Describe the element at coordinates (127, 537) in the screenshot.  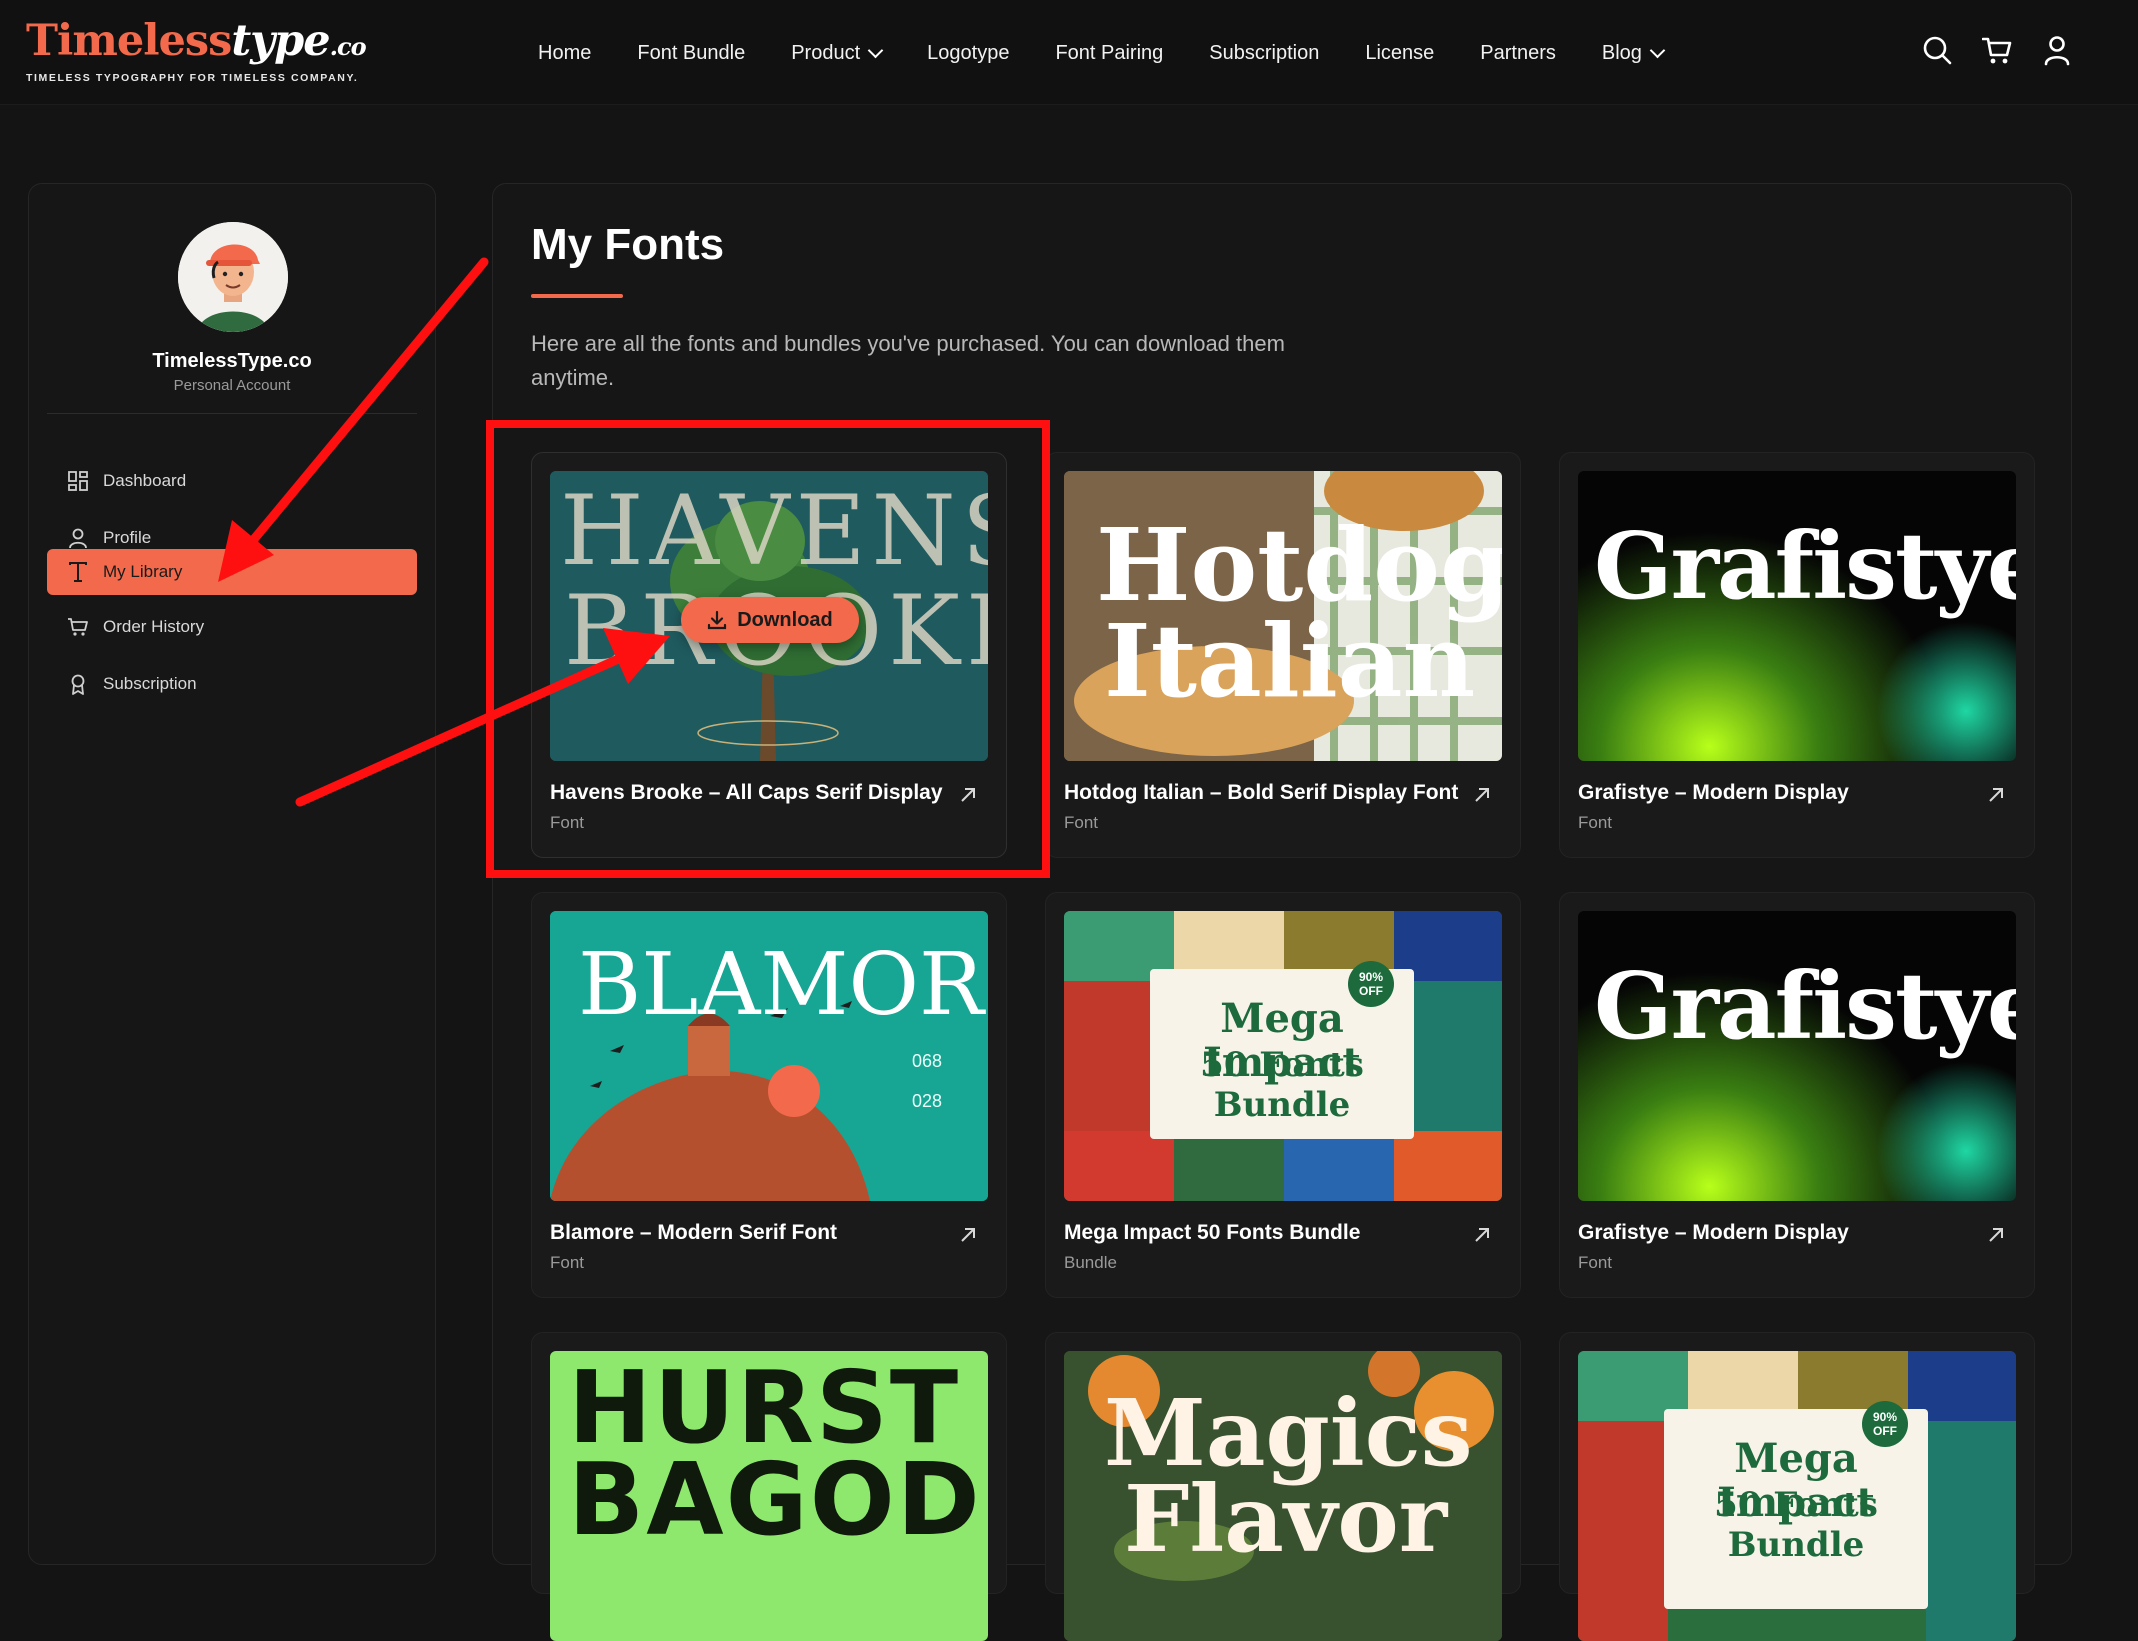
I see `sidebar-item-label: Profile` at that location.